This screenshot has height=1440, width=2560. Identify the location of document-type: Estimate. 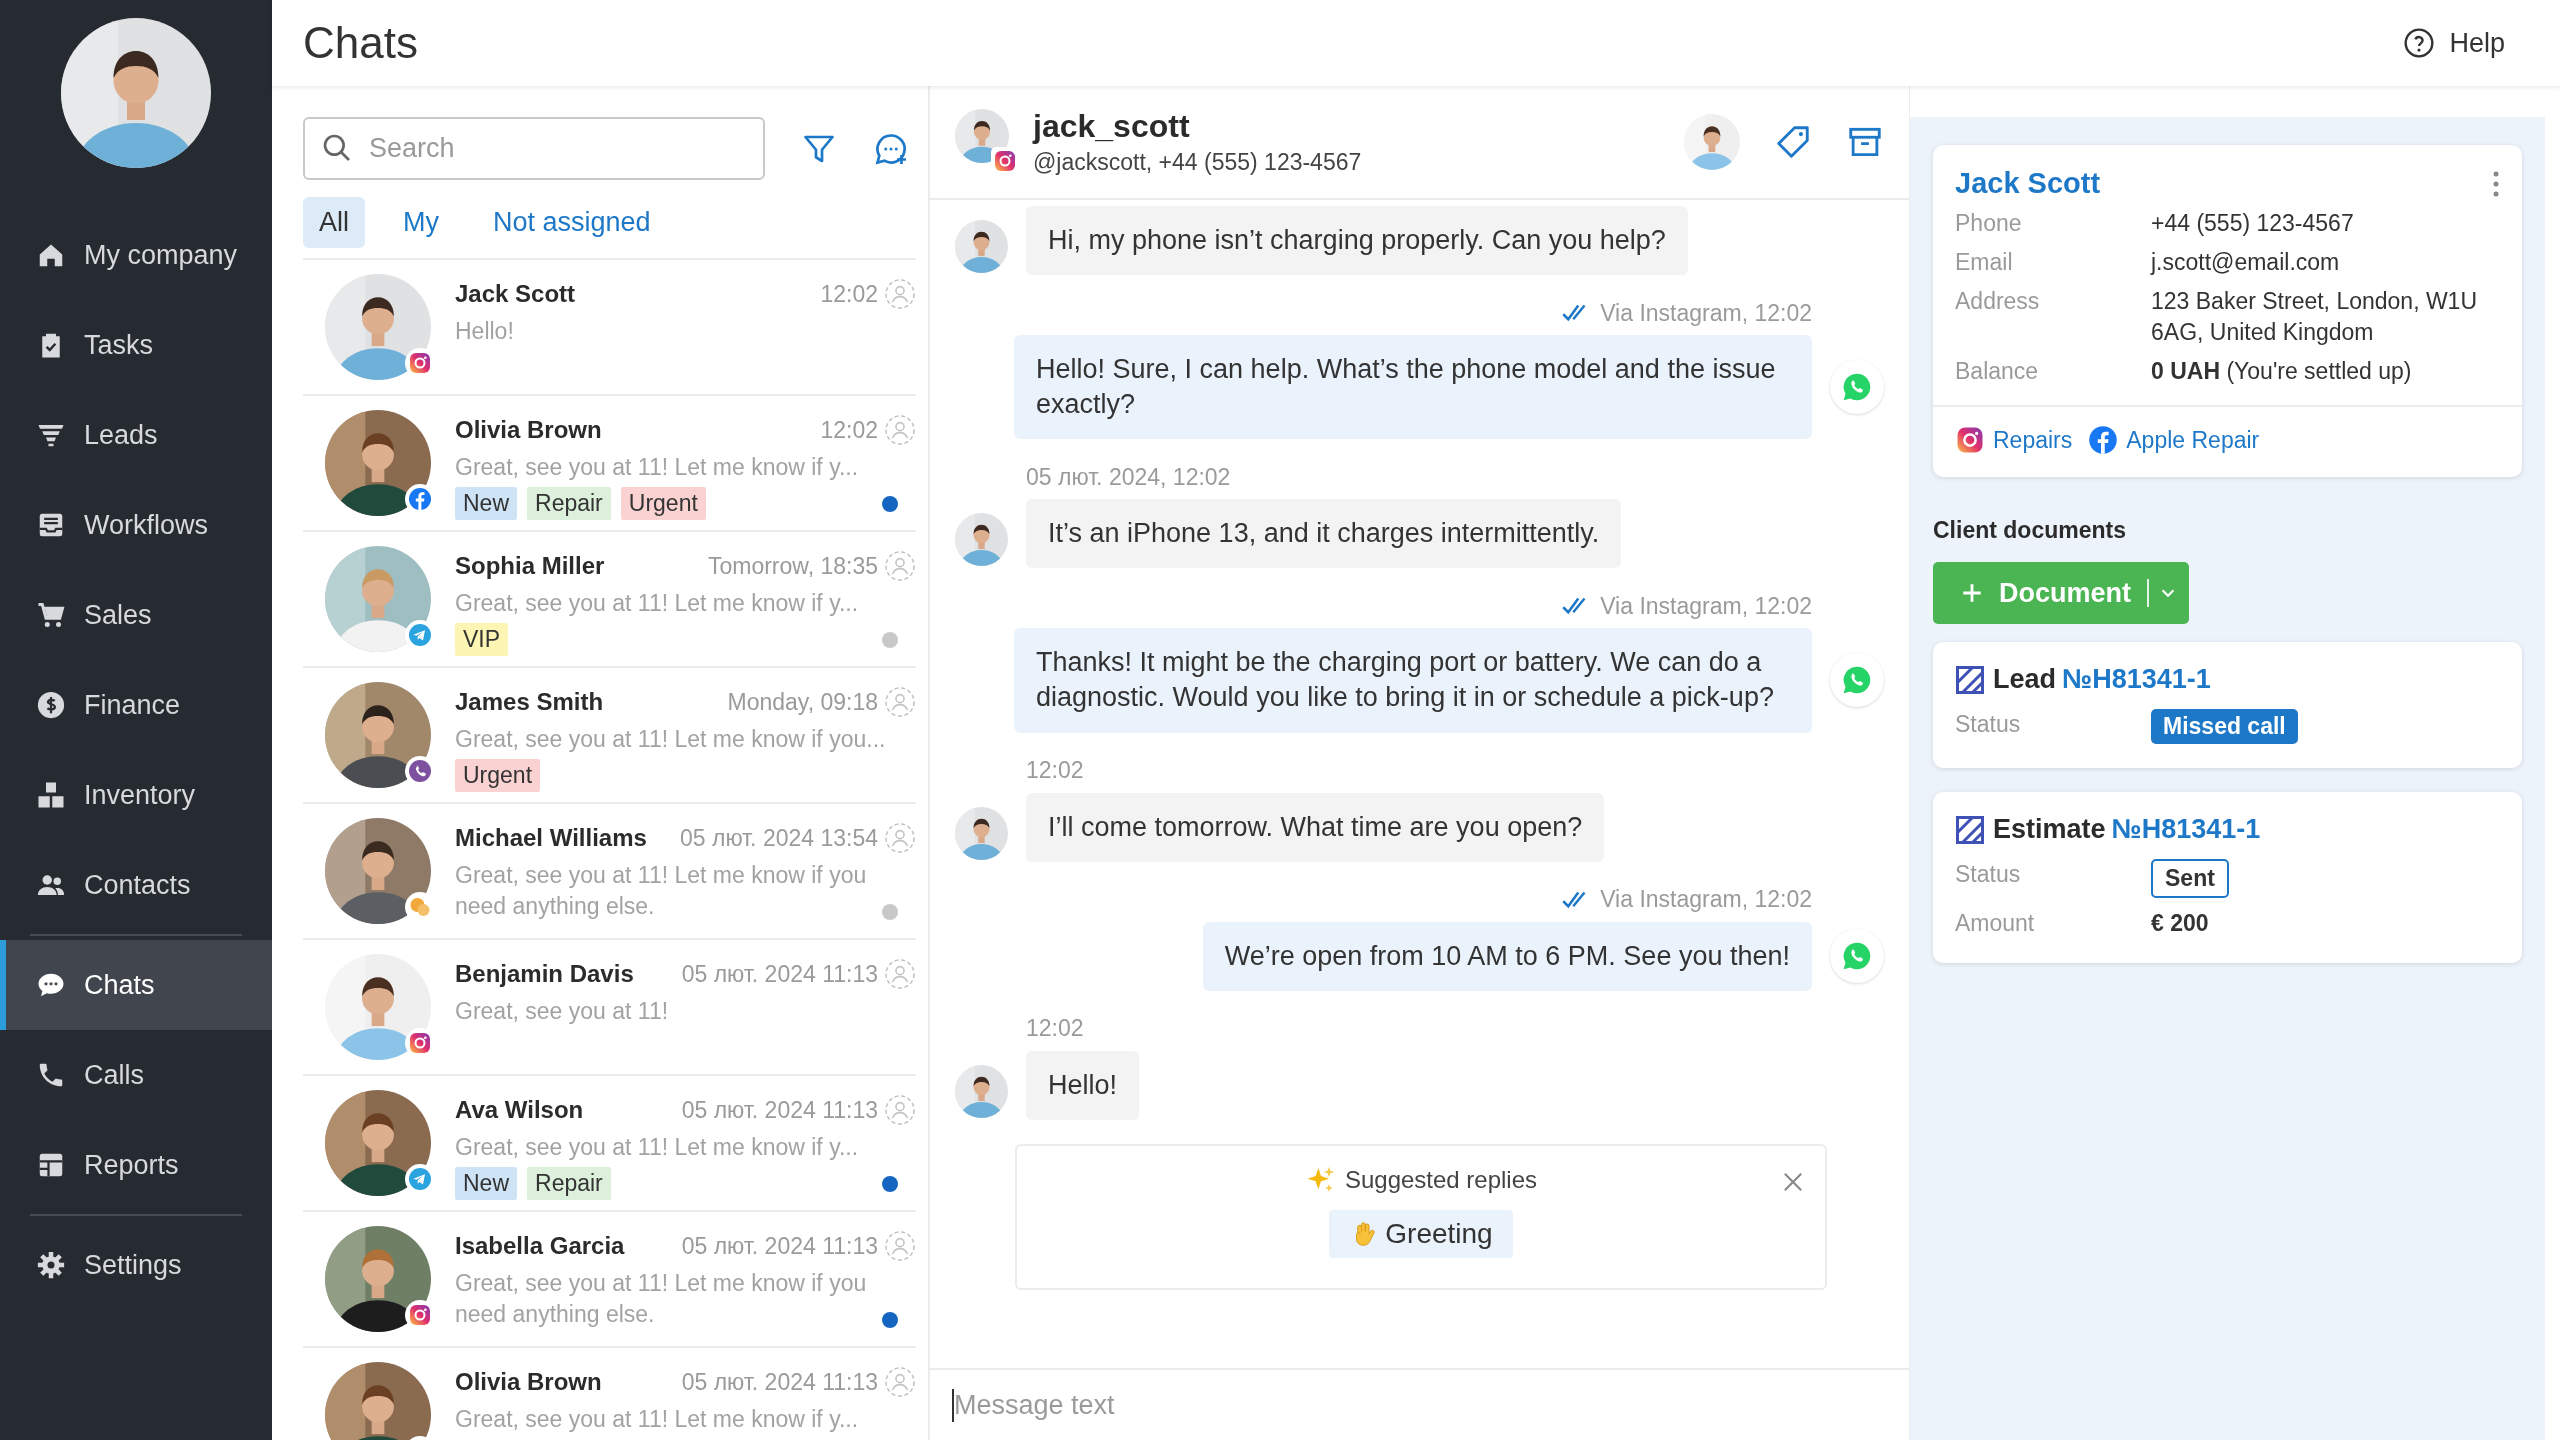
(2049, 830).